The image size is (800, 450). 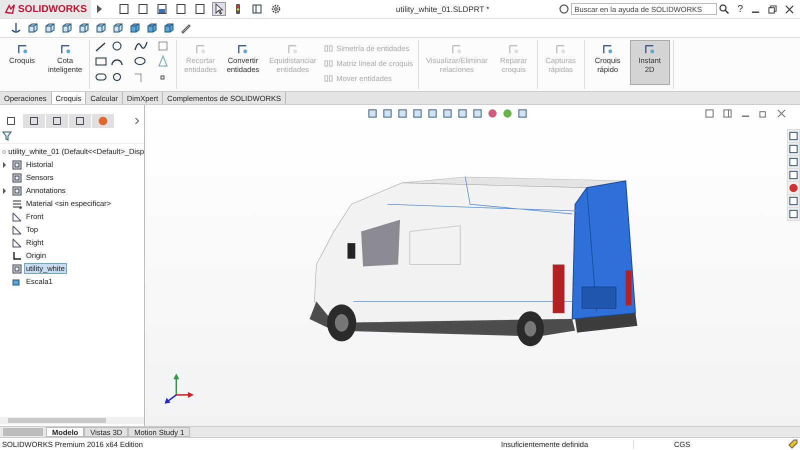 What do you see at coordinates (564, 9) in the screenshot?
I see `help-circle-icon` at bounding box center [564, 9].